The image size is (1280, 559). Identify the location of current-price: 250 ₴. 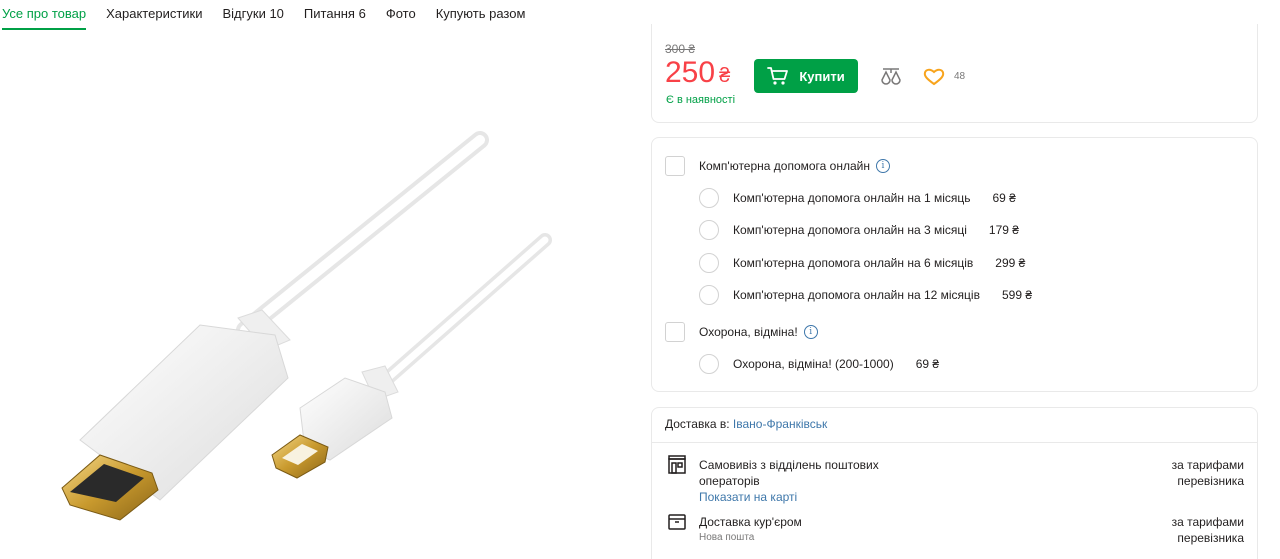
(697, 74).